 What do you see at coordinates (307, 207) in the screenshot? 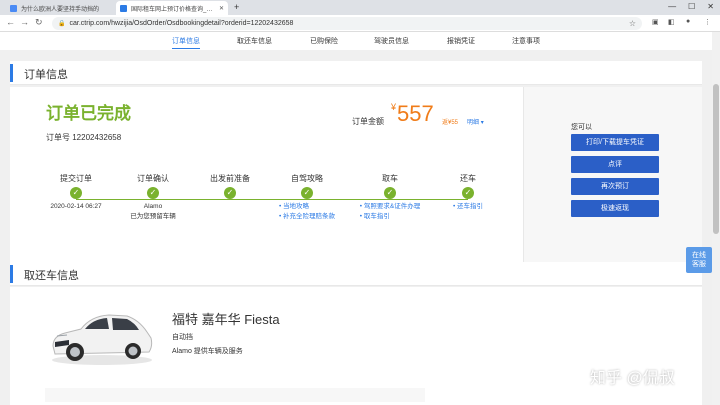
I see `local-guide-link: • 当地攻略` at bounding box center [307, 207].